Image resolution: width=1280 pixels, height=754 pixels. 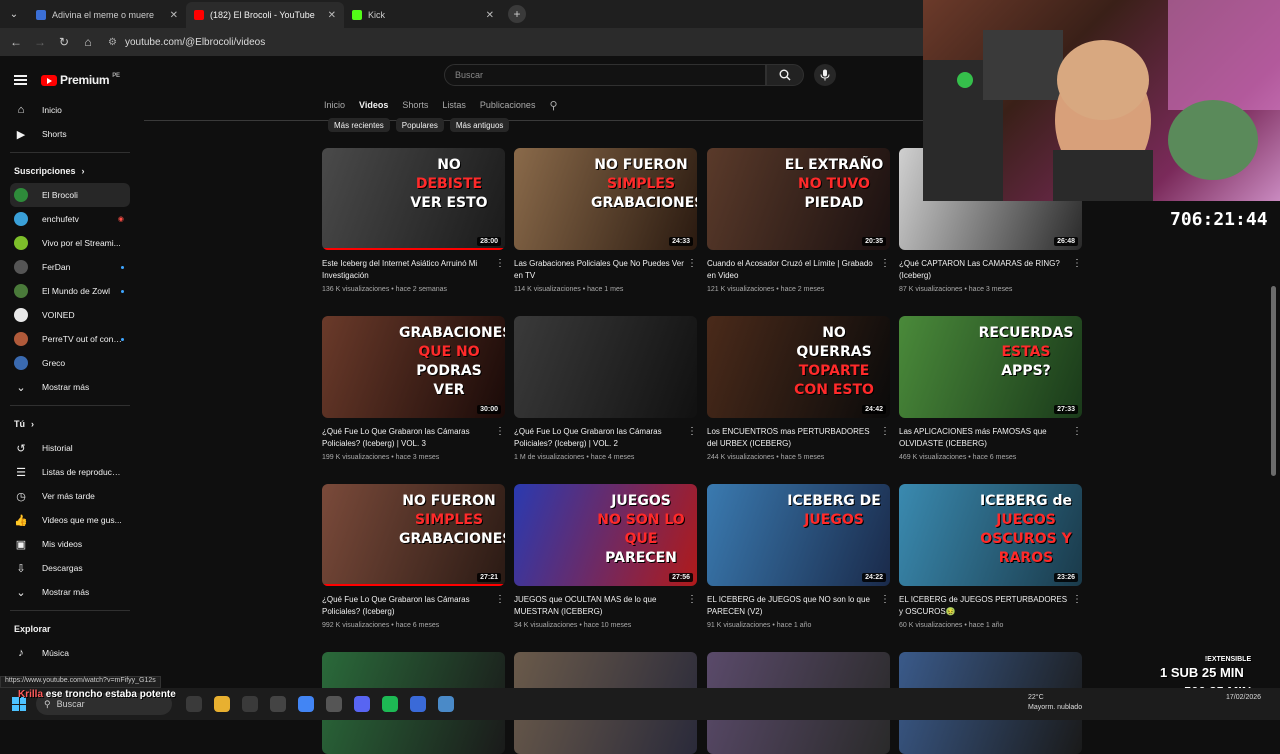 I want to click on video-thumbnail: EL EXTRAÑO NO TUVO PIEDAD 20:35, so click(x=798, y=199).